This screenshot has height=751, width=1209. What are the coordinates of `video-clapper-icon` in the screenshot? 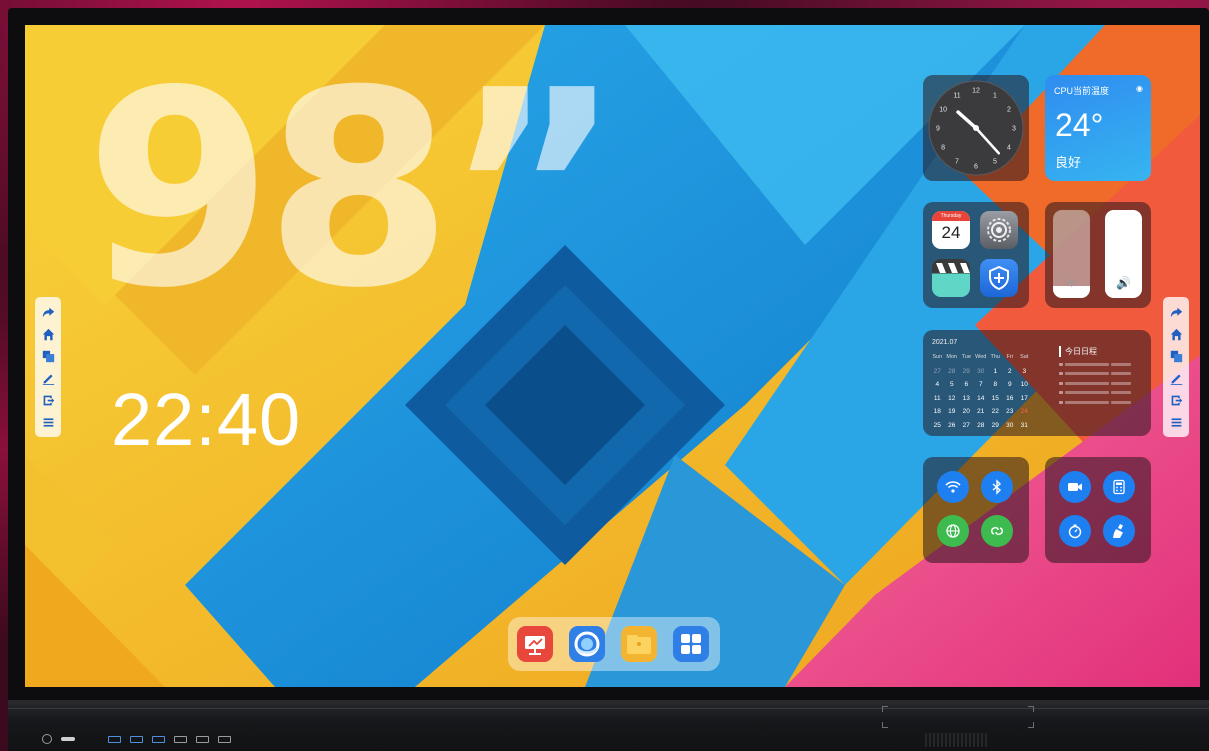 It's located at (951, 278).